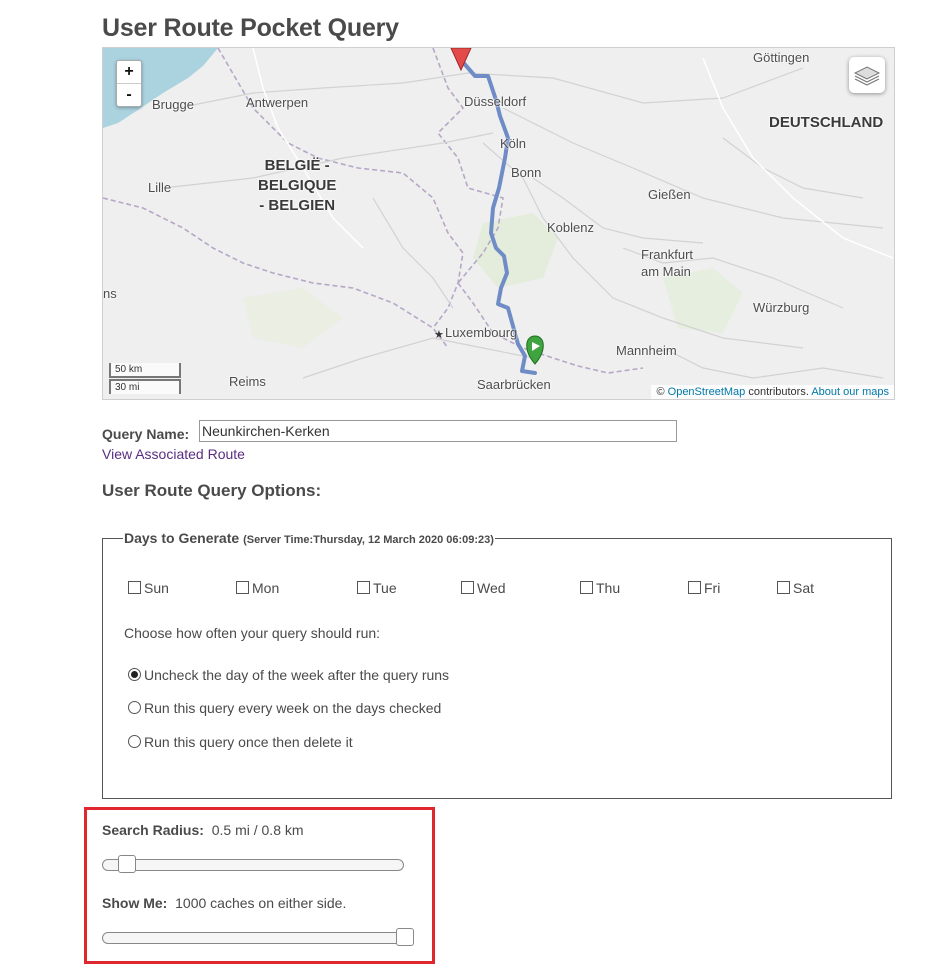  Describe the element at coordinates (127, 864) in the screenshot. I see `search-radius-handle` at that location.